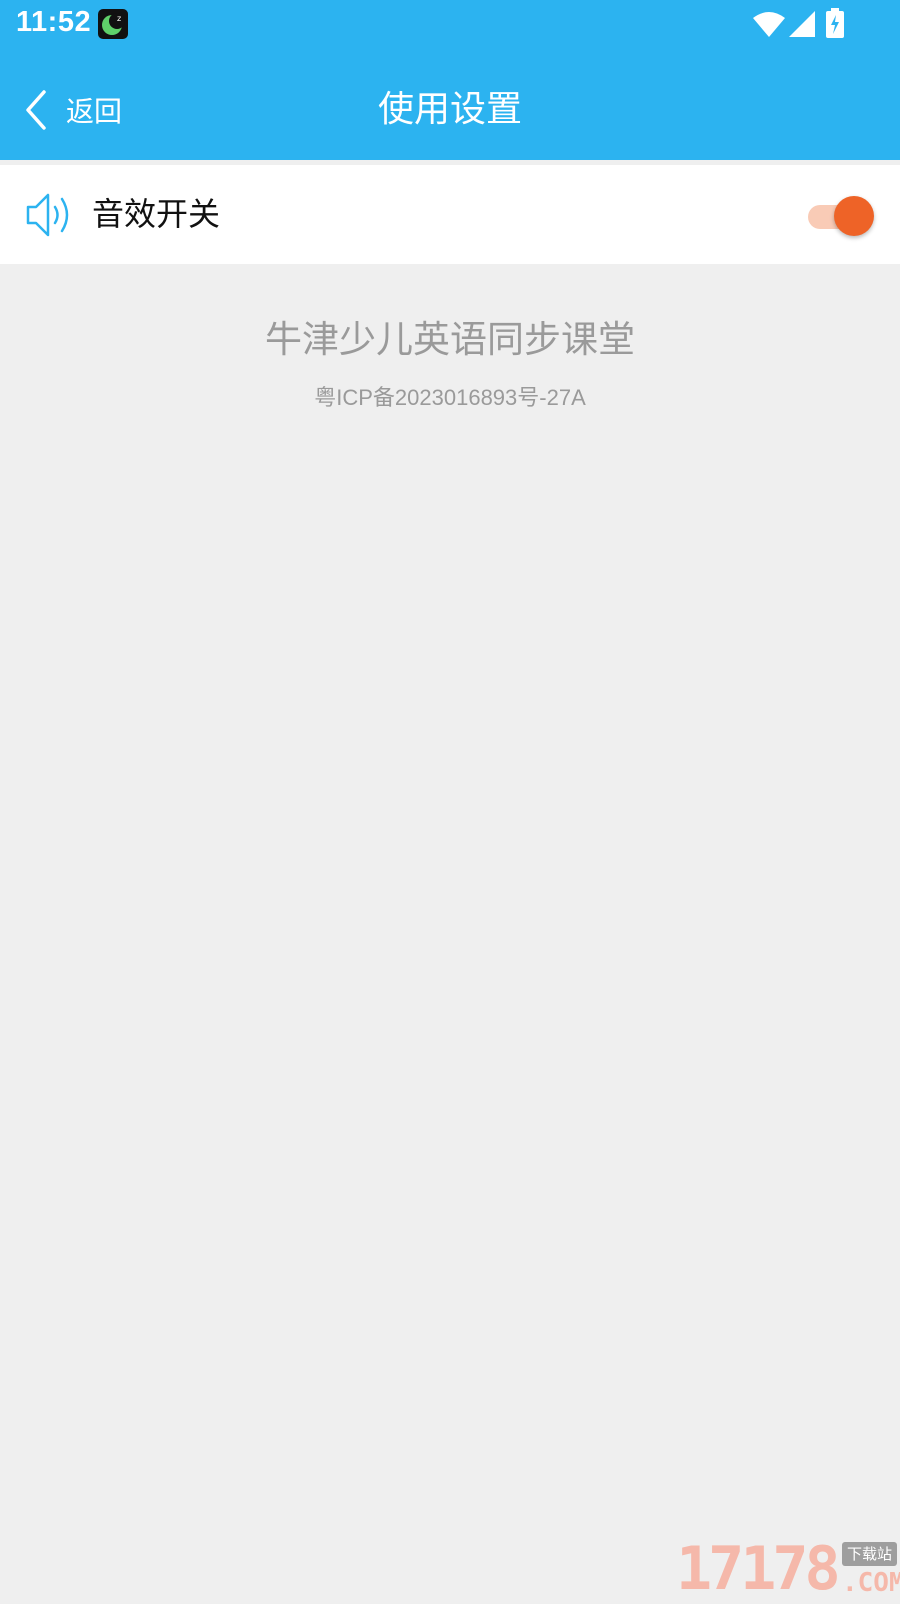  I want to click on battery-charging-icon, so click(835, 23).